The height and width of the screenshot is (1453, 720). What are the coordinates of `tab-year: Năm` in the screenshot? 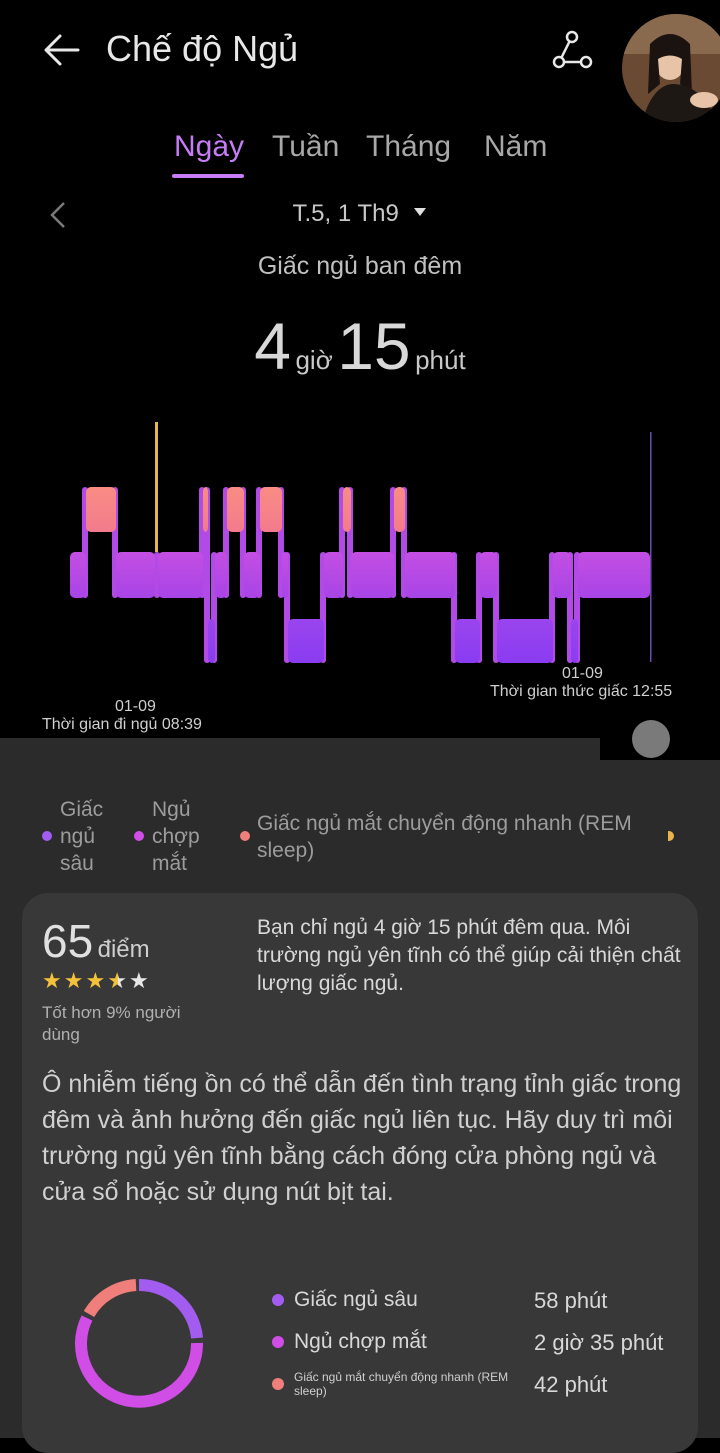 It's located at (515, 147).